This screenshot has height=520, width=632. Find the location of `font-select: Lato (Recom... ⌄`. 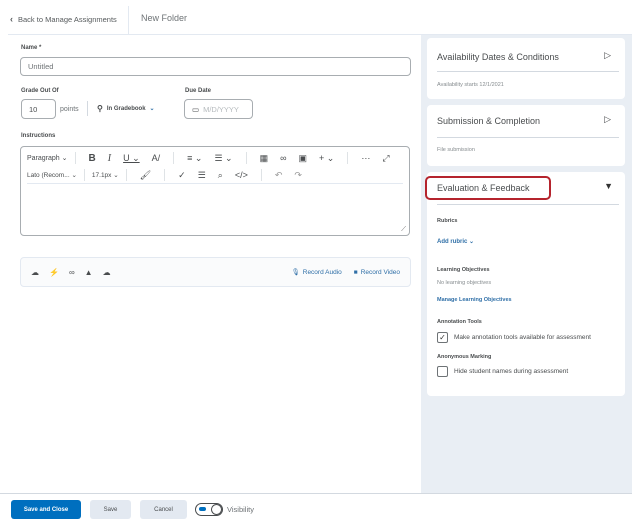

font-select: Lato (Recom... ⌄ is located at coordinates (52, 175).